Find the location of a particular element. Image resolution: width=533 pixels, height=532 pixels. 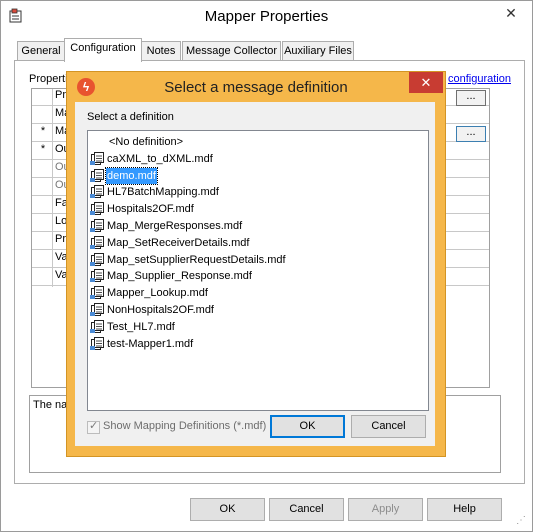

dialog-subtitle: Select a definition is located at coordinates (130, 117).